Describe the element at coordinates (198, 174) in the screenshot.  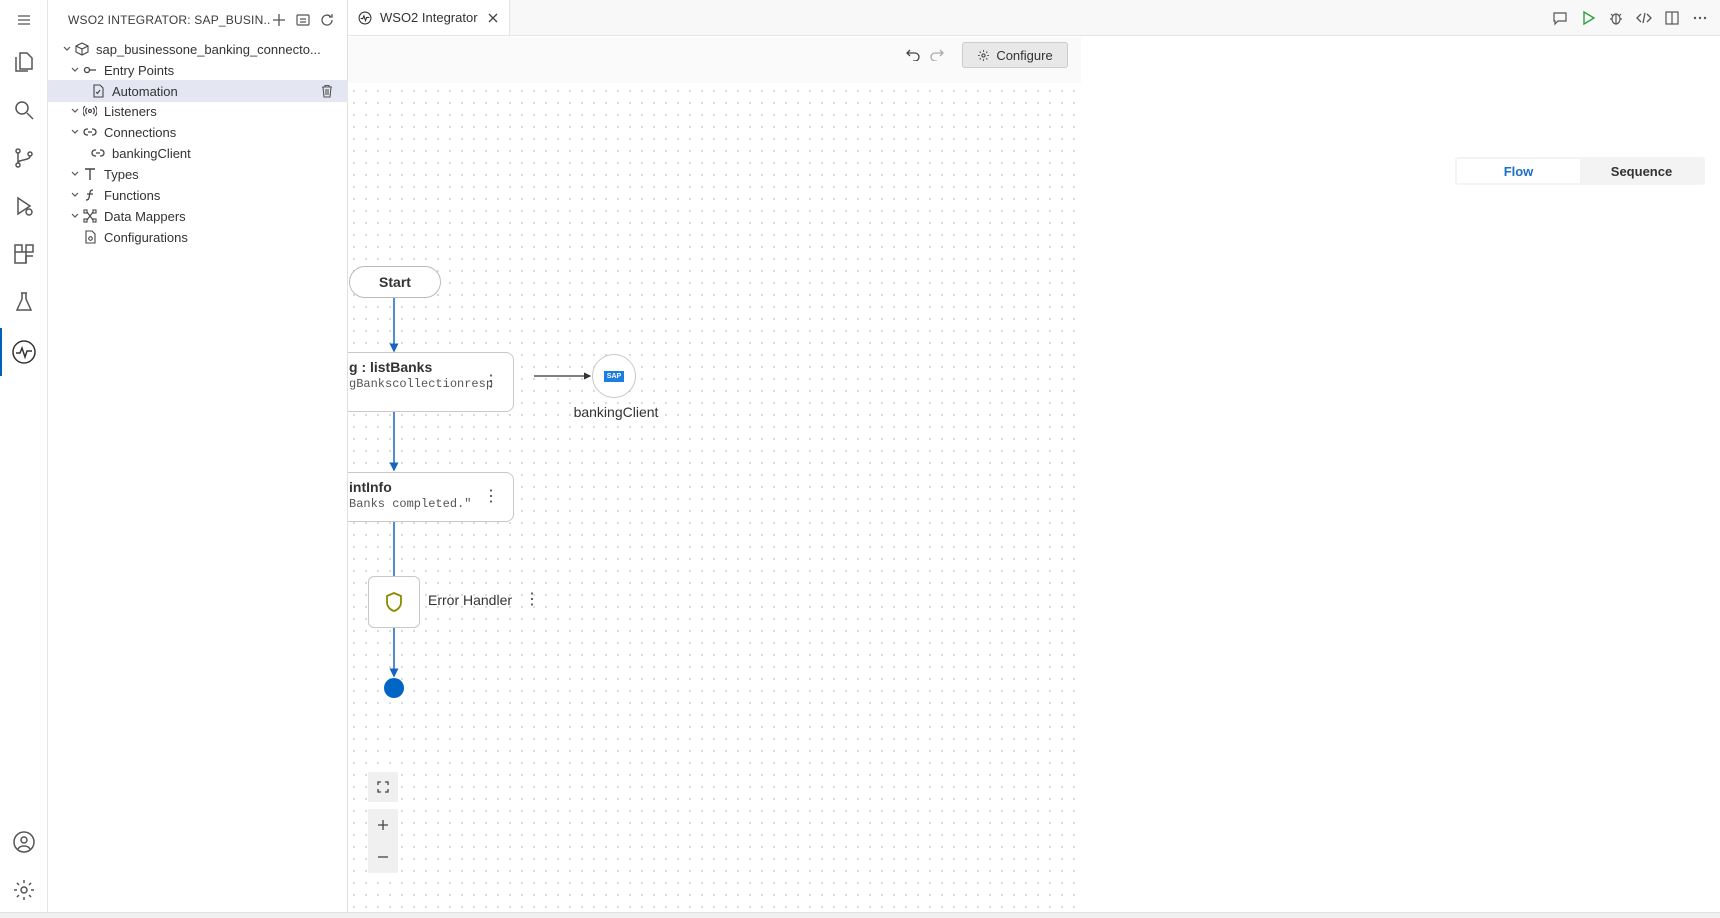
I see `tree-types: Types` at that location.